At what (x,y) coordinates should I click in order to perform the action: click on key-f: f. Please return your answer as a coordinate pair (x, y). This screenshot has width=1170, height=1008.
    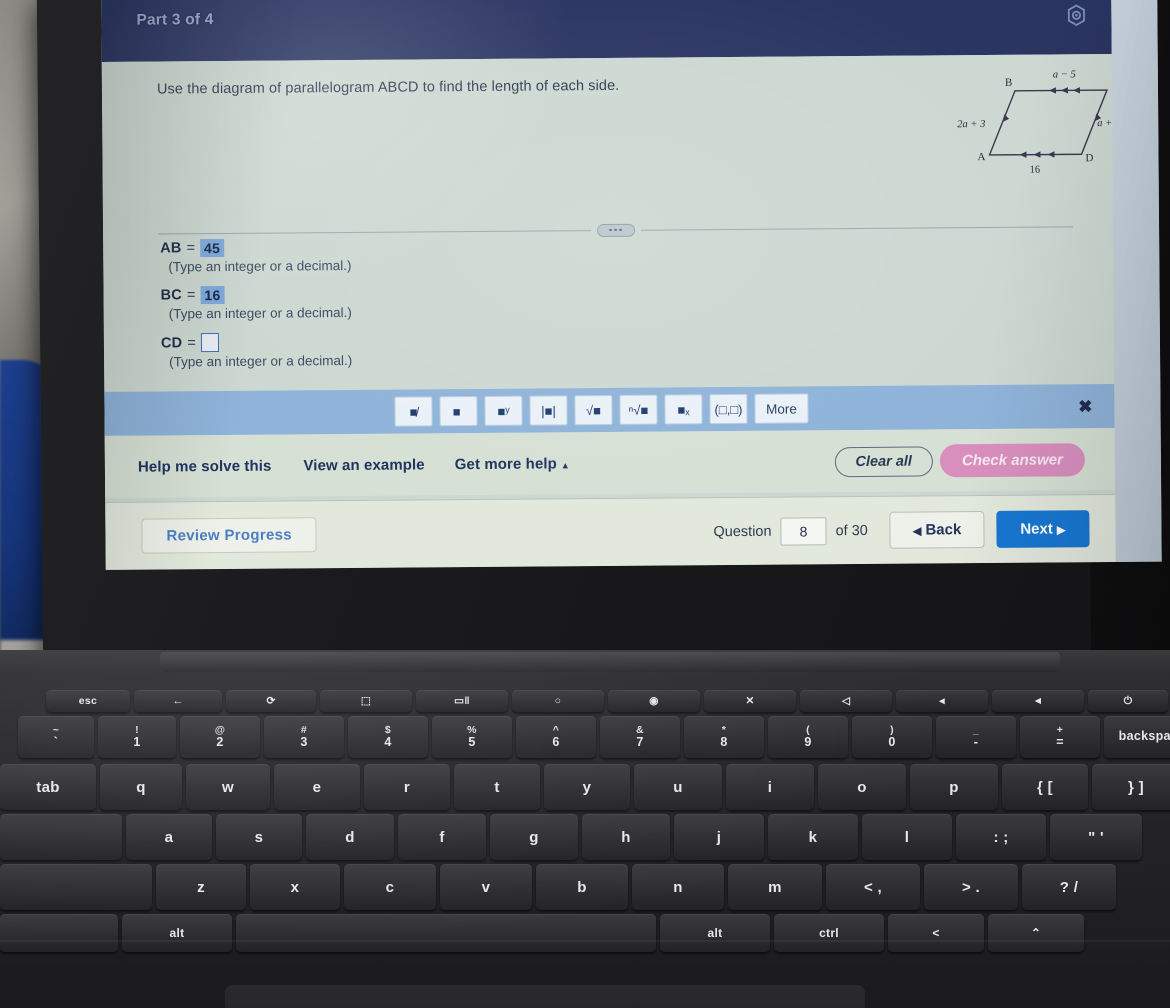
    Looking at the image, I should click on (442, 837).